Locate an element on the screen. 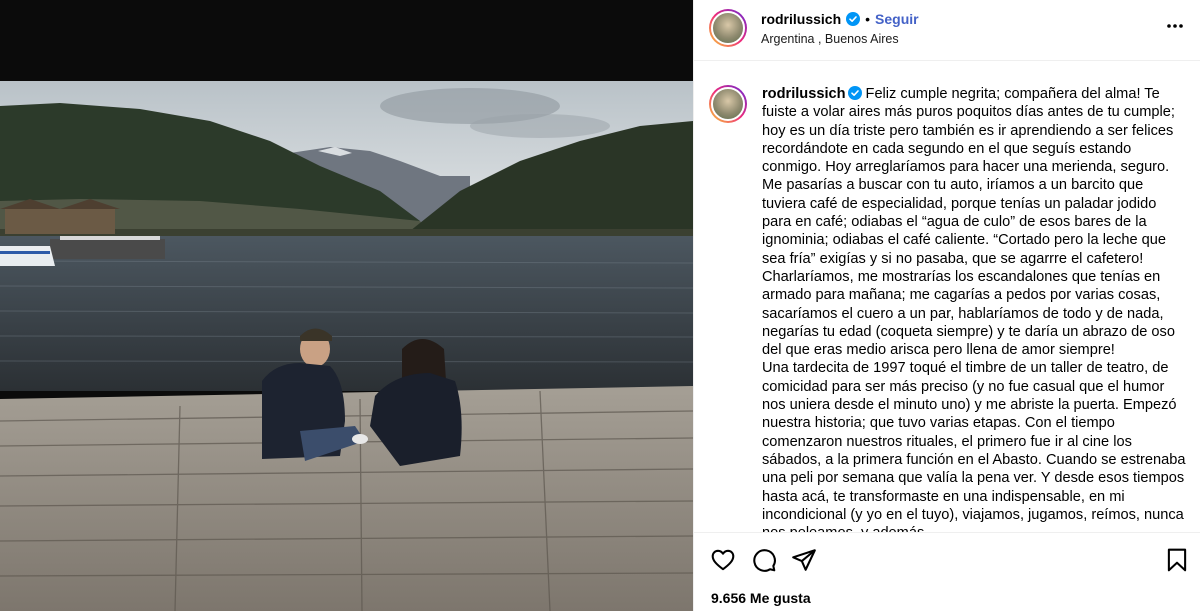  caption-avatar is located at coordinates (728, 104).